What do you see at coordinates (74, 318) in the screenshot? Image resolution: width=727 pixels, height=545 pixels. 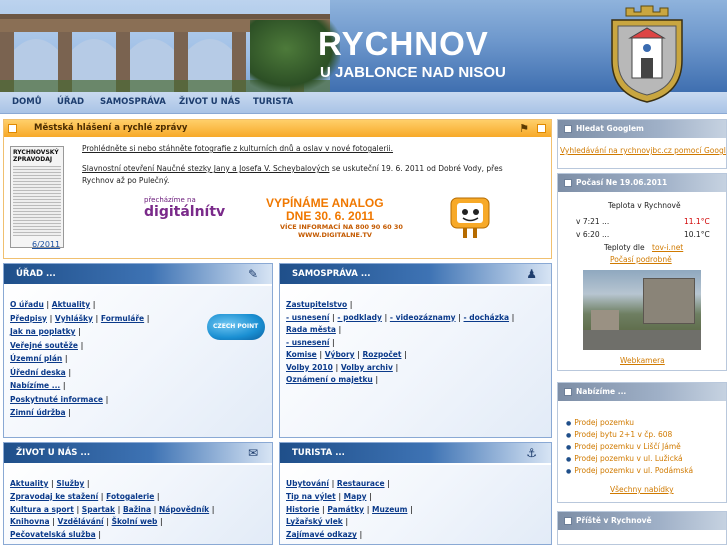 I see `urad-link: Vyhlášky` at bounding box center [74, 318].